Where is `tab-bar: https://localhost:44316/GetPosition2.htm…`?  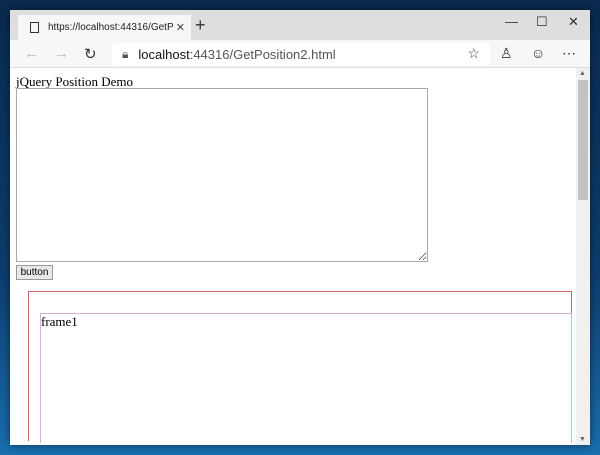 tab-bar: https://localhost:44316/GetPosition2.htm… is located at coordinates (300, 25).